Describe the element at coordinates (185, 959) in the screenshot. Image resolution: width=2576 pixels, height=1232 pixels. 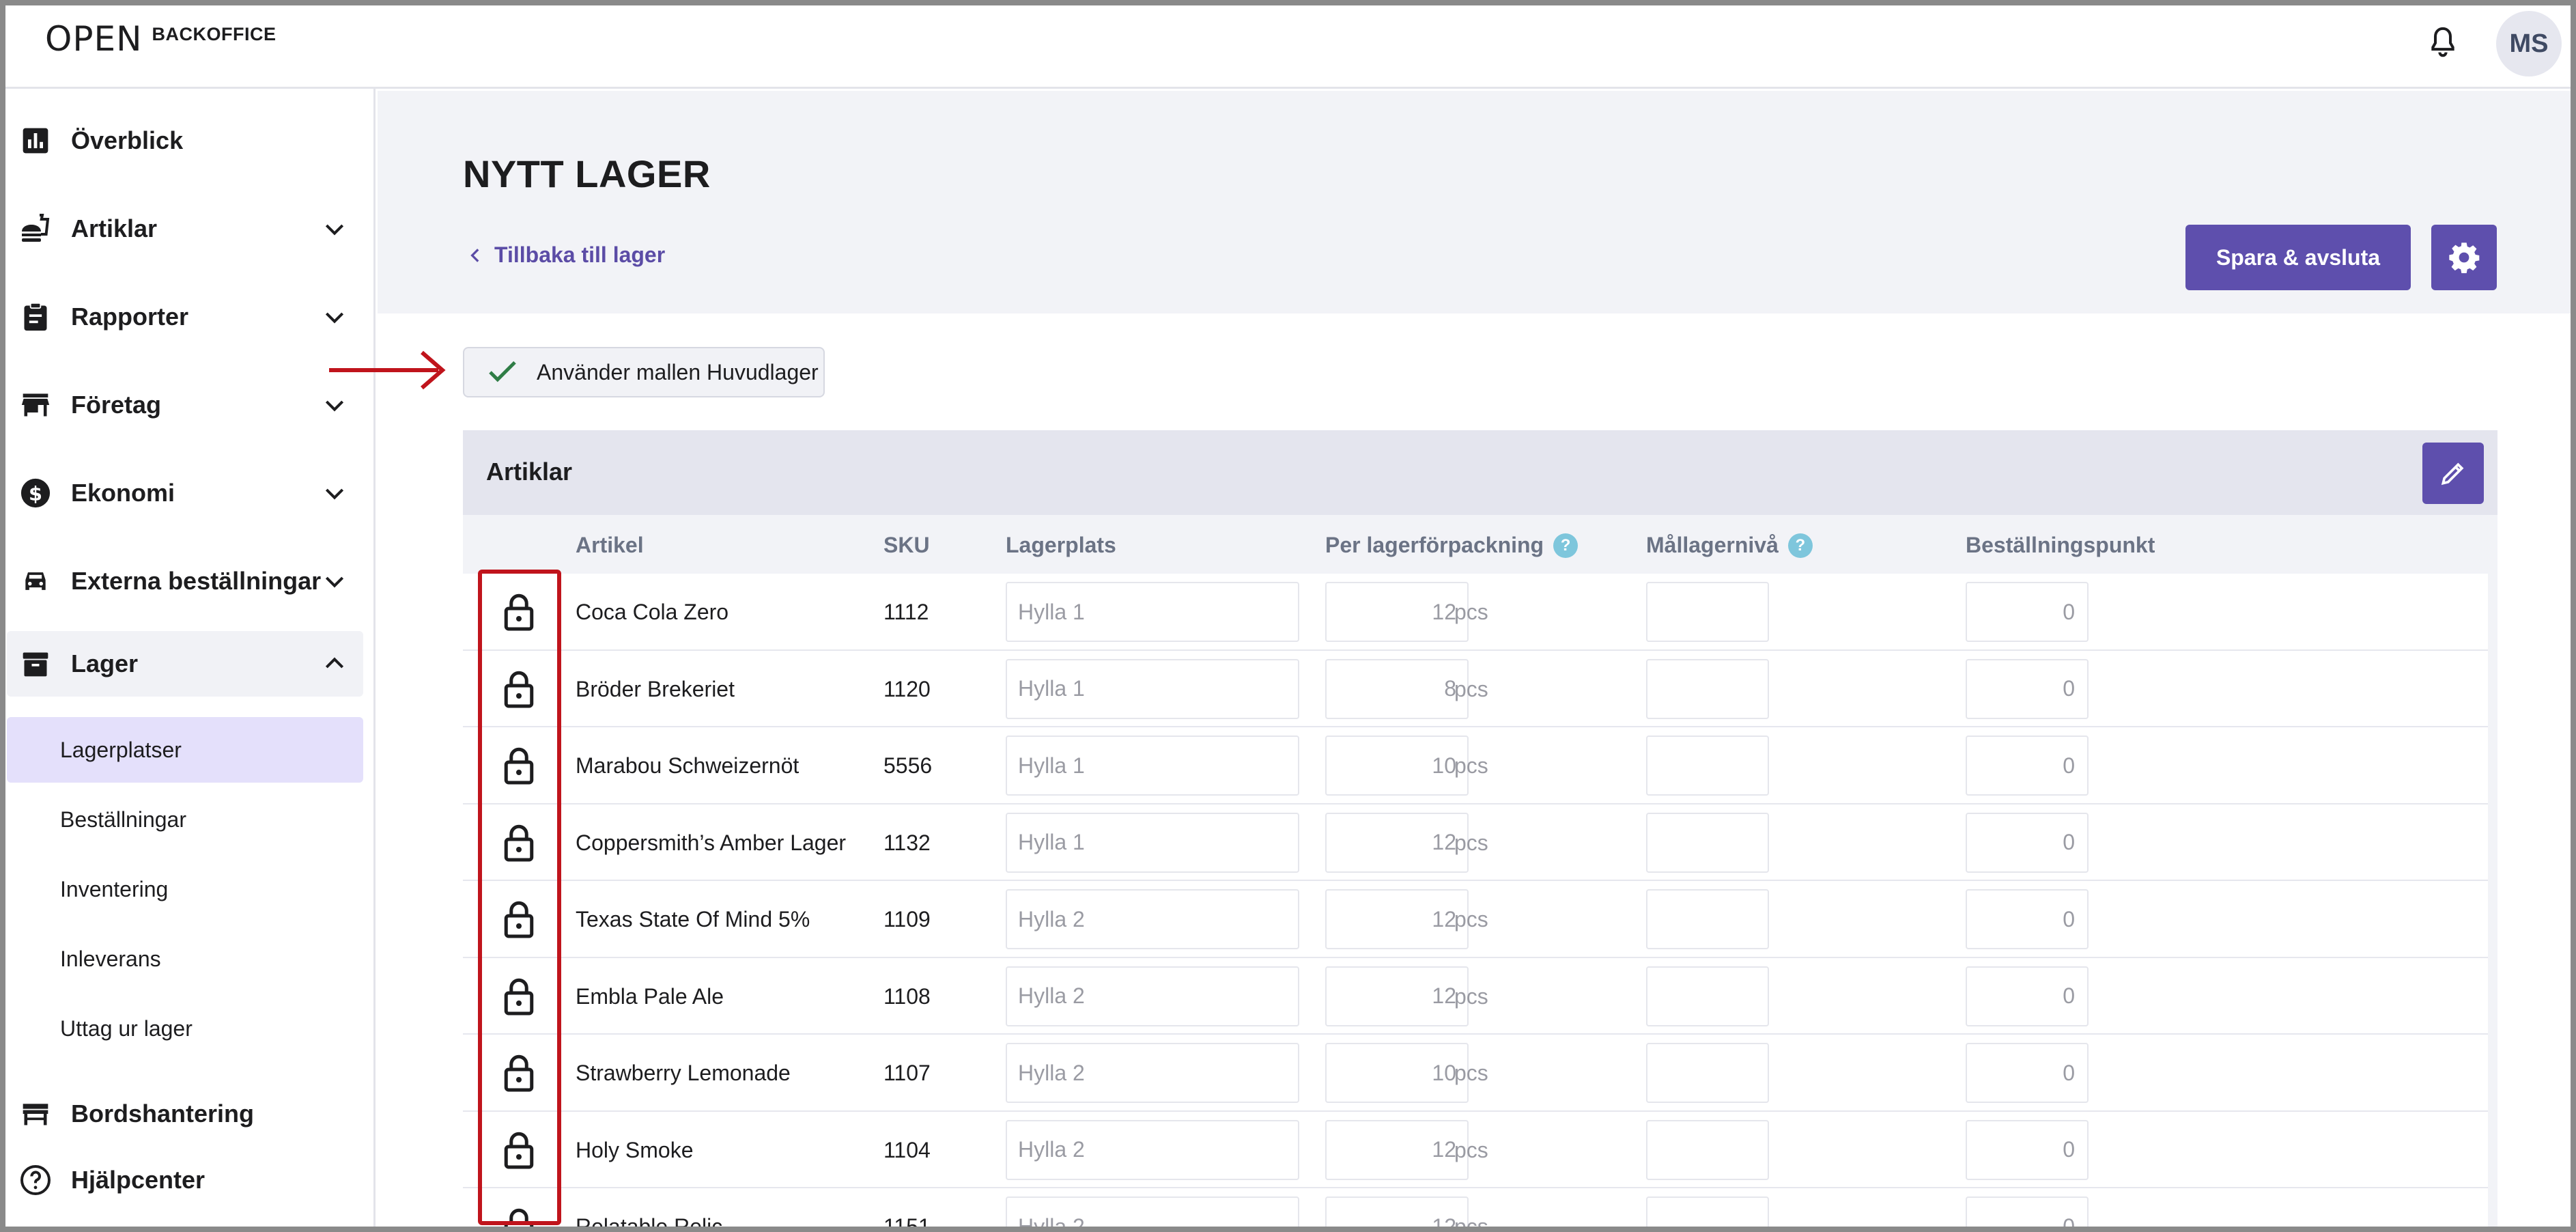
I see `sidebar-subitem-inleverans: Inleverans` at that location.